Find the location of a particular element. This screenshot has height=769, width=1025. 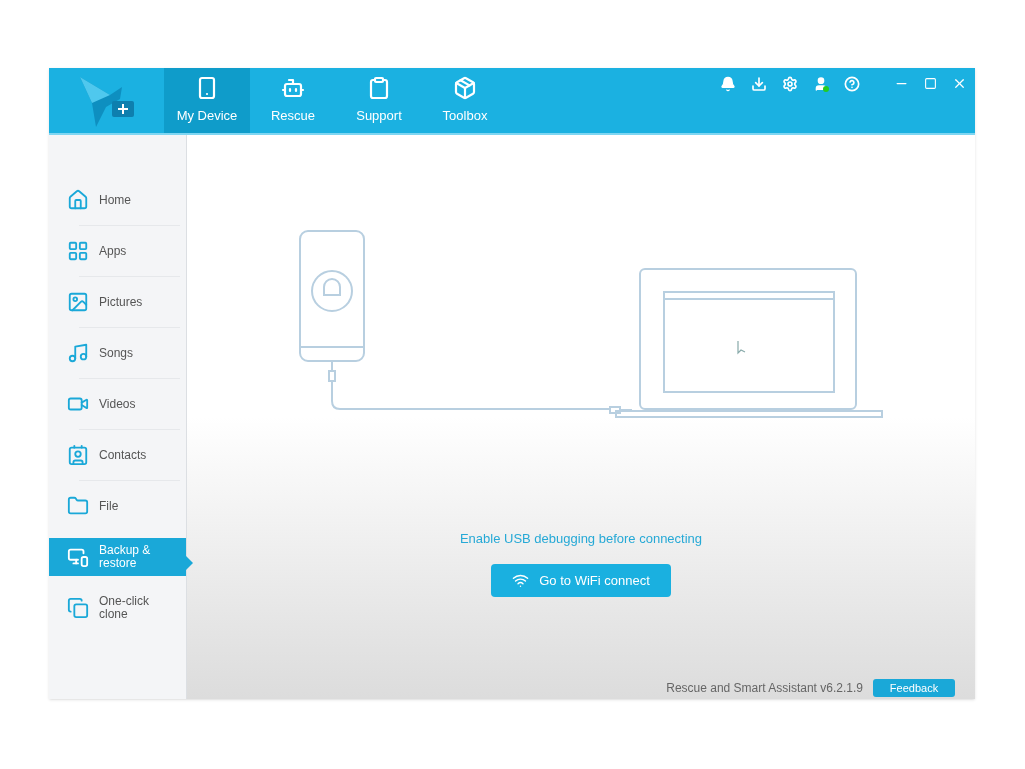

help-icon is located at coordinates (852, 84).